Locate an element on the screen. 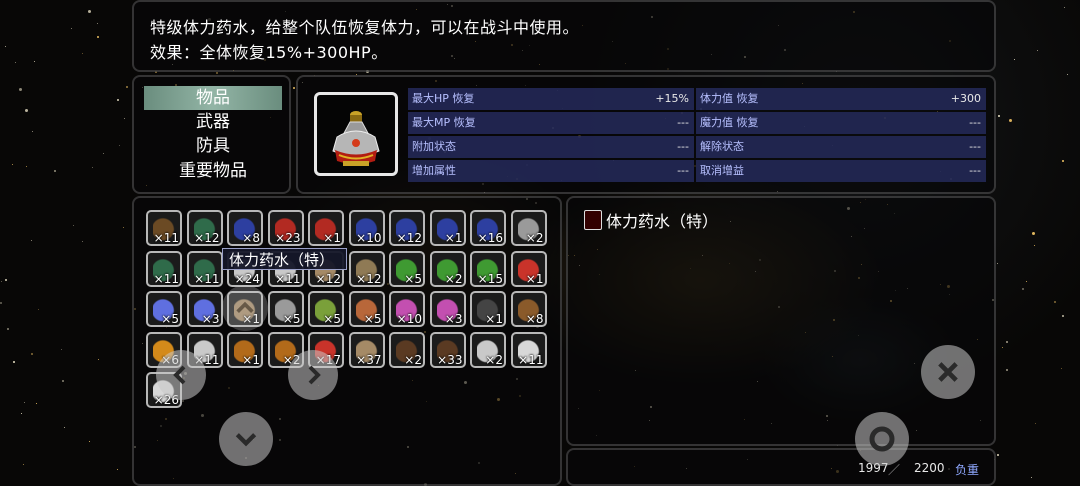  category-armor: 防具 is located at coordinates (213, 146).